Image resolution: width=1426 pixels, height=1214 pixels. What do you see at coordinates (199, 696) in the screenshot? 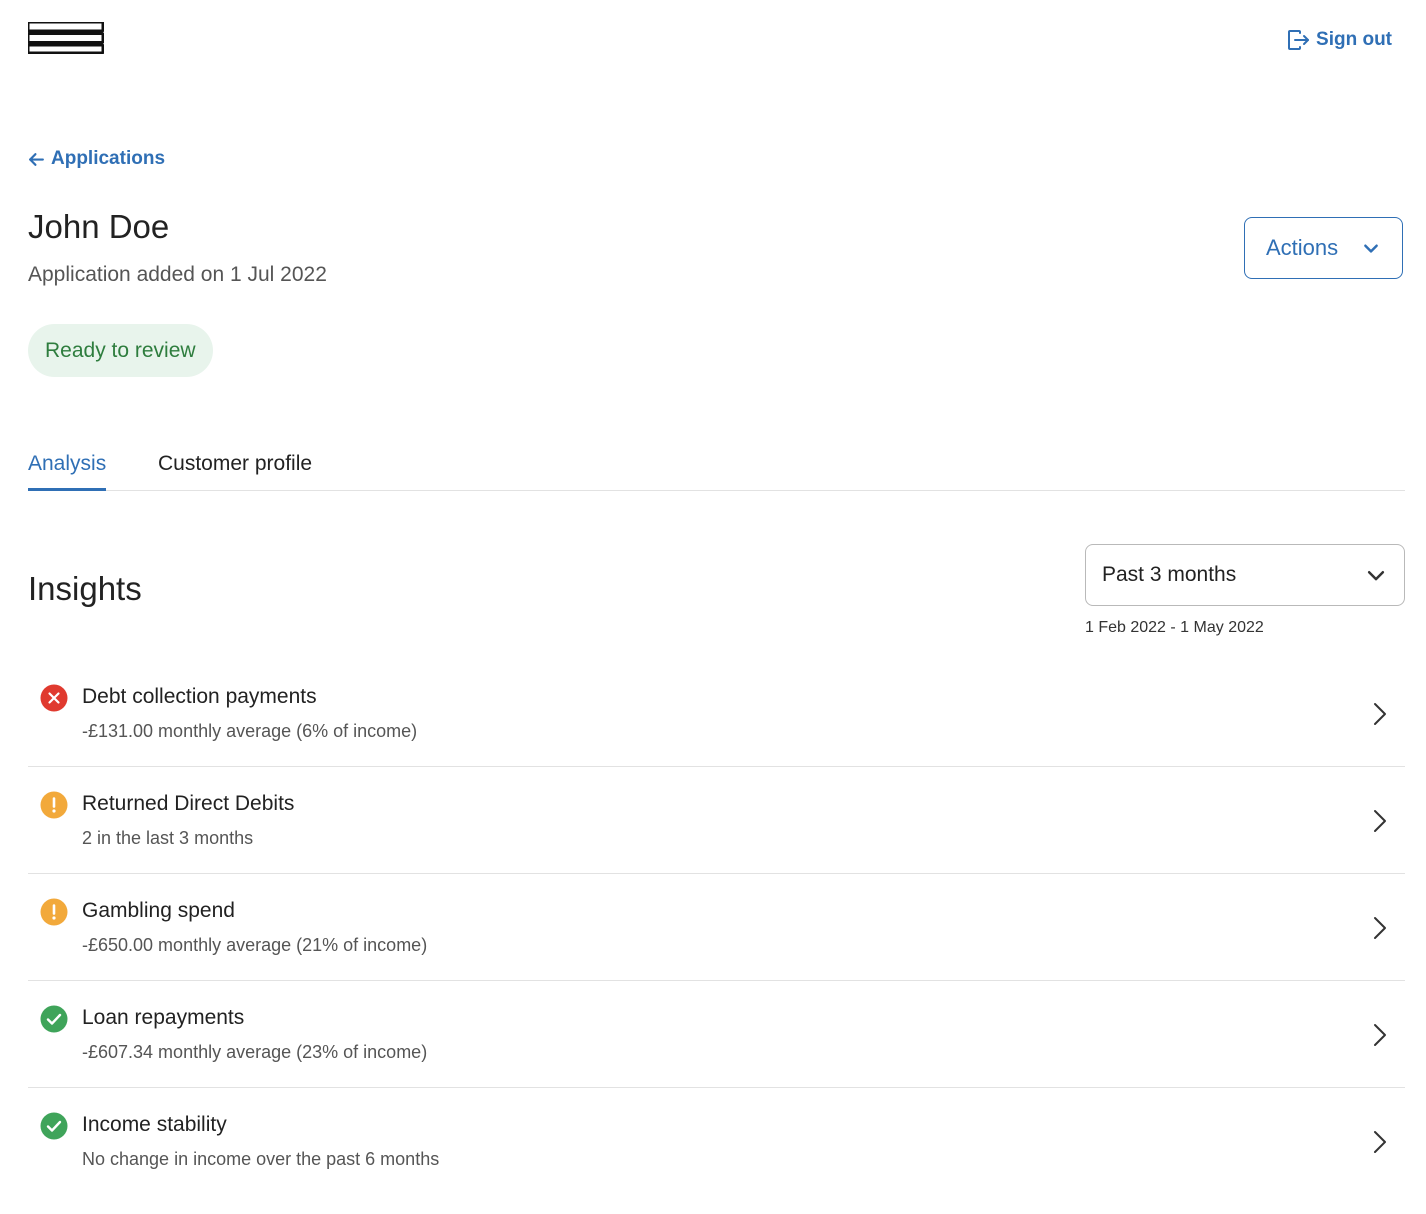
I see `insight-title: Debt collection payments` at bounding box center [199, 696].